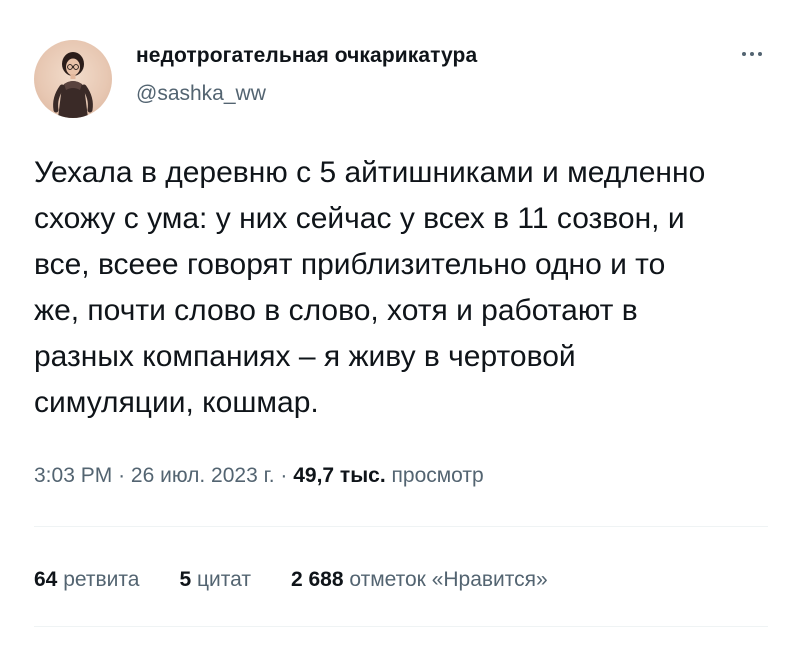  I want to click on likes-label: отметок «Нравится», so click(448, 579).